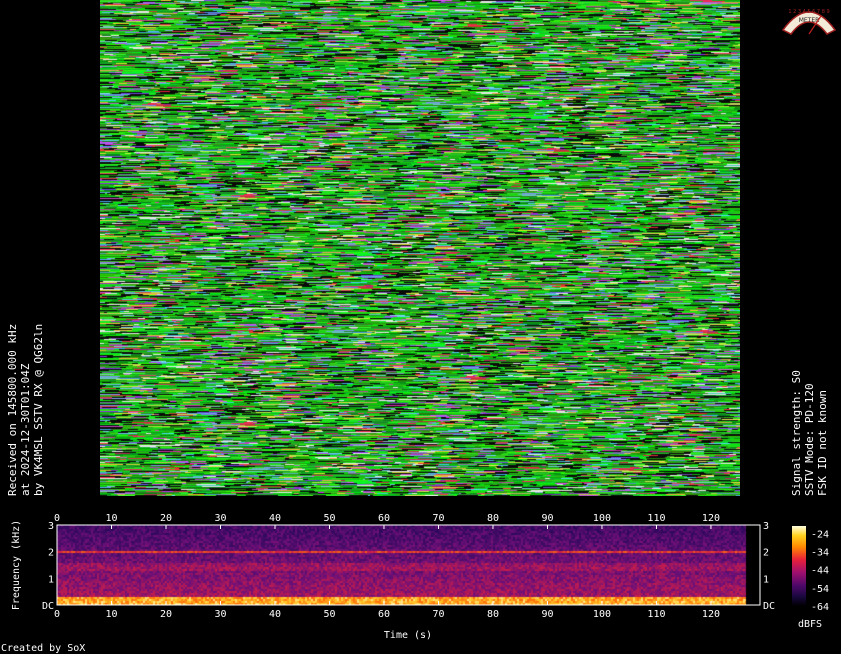 Image resolution: width=841 pixels, height=654 pixels. What do you see at coordinates (438, 518) in the screenshot?
I see `x-tick-label-top: 70` at bounding box center [438, 518].